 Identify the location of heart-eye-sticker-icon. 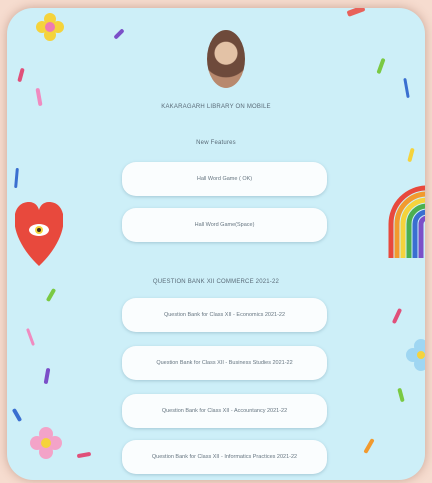
(39, 234).